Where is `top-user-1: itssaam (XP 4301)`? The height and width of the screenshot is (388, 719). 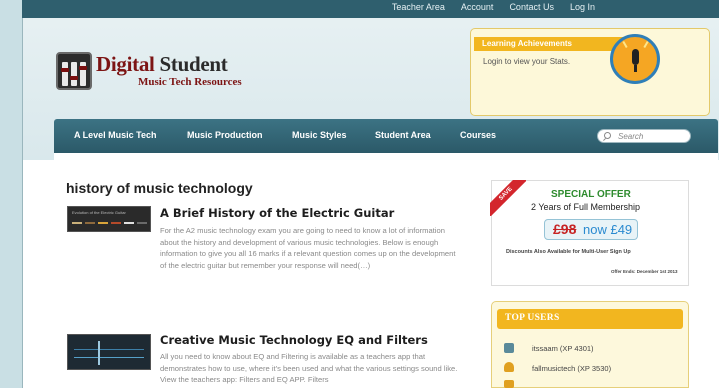
top-user-1: itssaam (XP 4301) is located at coordinates (563, 348).